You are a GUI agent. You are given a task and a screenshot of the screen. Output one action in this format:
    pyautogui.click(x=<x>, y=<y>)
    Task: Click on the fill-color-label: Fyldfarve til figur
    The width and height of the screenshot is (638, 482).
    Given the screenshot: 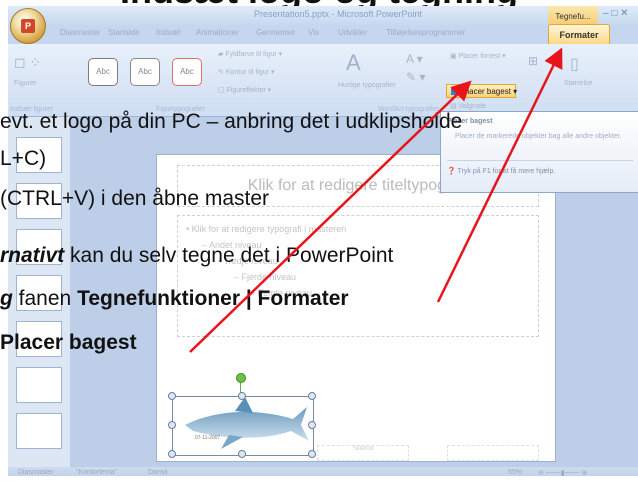 What is the action you would take?
    pyautogui.click(x=251, y=54)
    